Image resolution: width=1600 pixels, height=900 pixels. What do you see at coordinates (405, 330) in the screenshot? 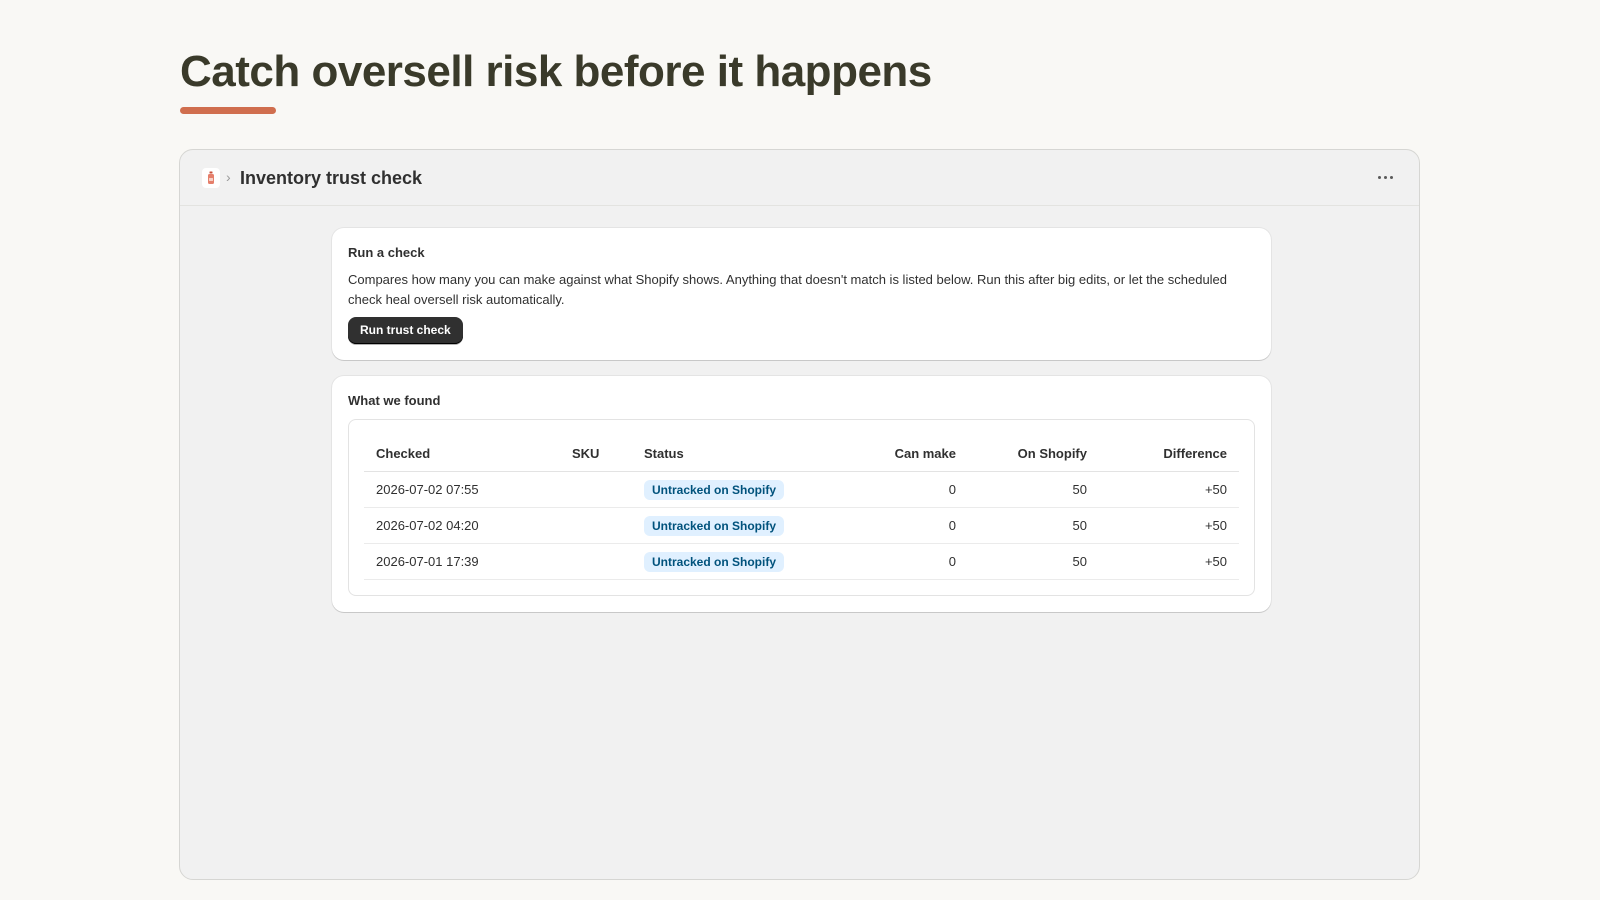
I see `run-trust-check-button: Run trust check` at bounding box center [405, 330].